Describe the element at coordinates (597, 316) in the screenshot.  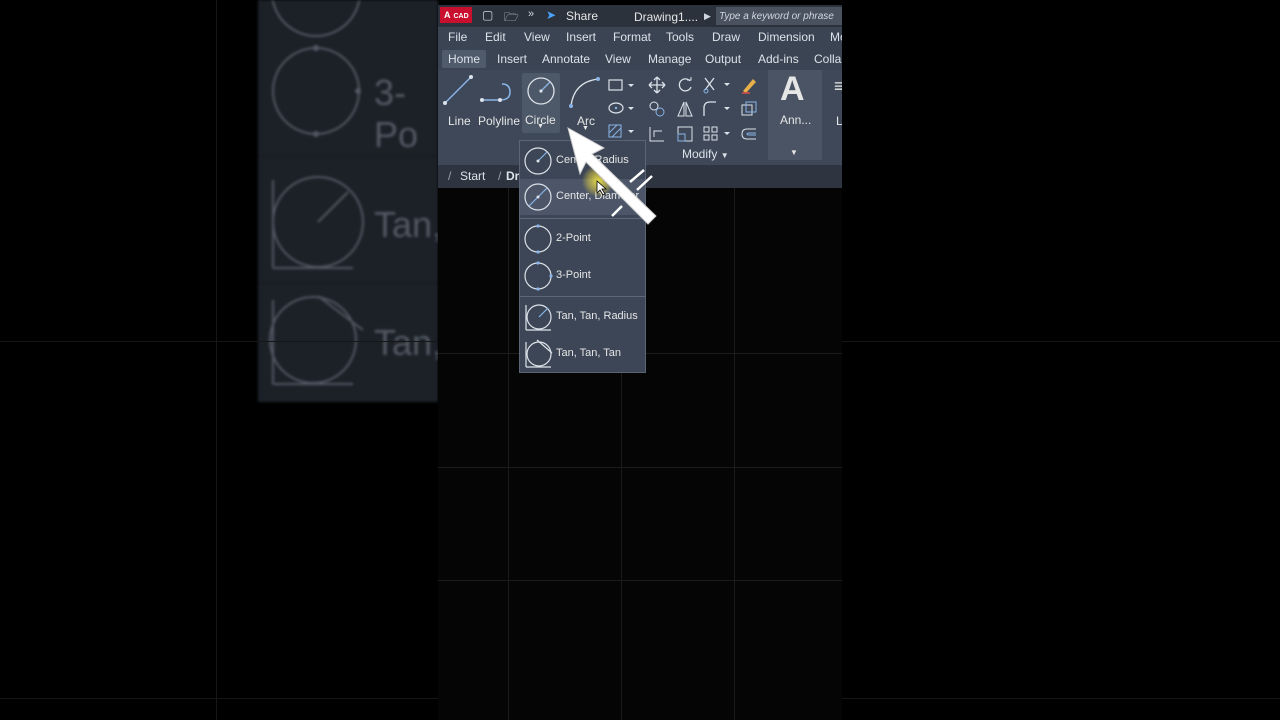
I see `tan-tan-radius-label: Tan, Tan, Radius` at that location.